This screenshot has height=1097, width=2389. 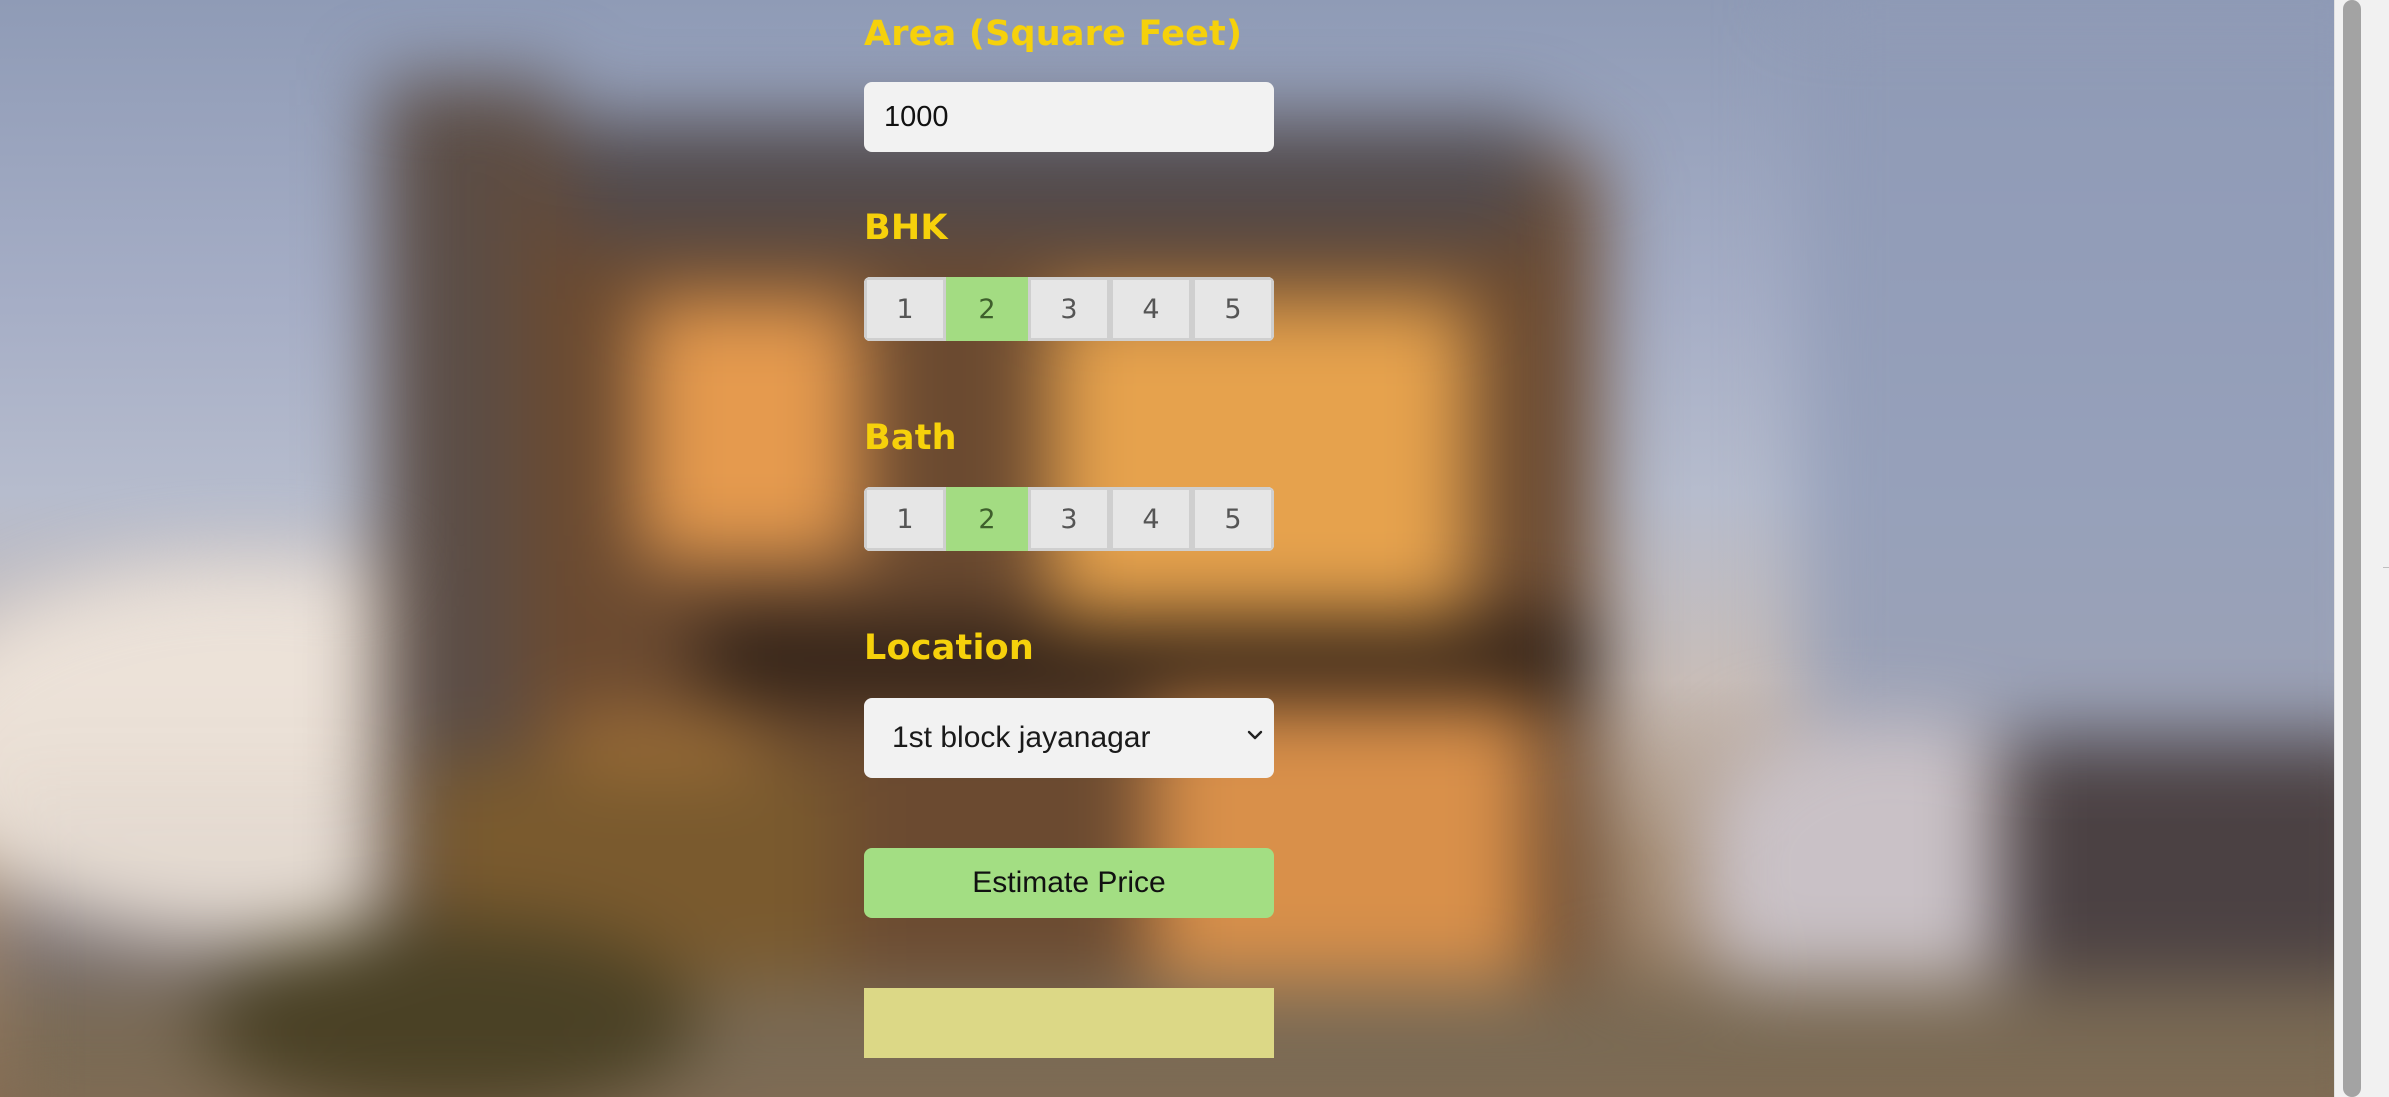 I want to click on bath-radio-group: 1 2 3 4 5, so click(x=1069, y=519).